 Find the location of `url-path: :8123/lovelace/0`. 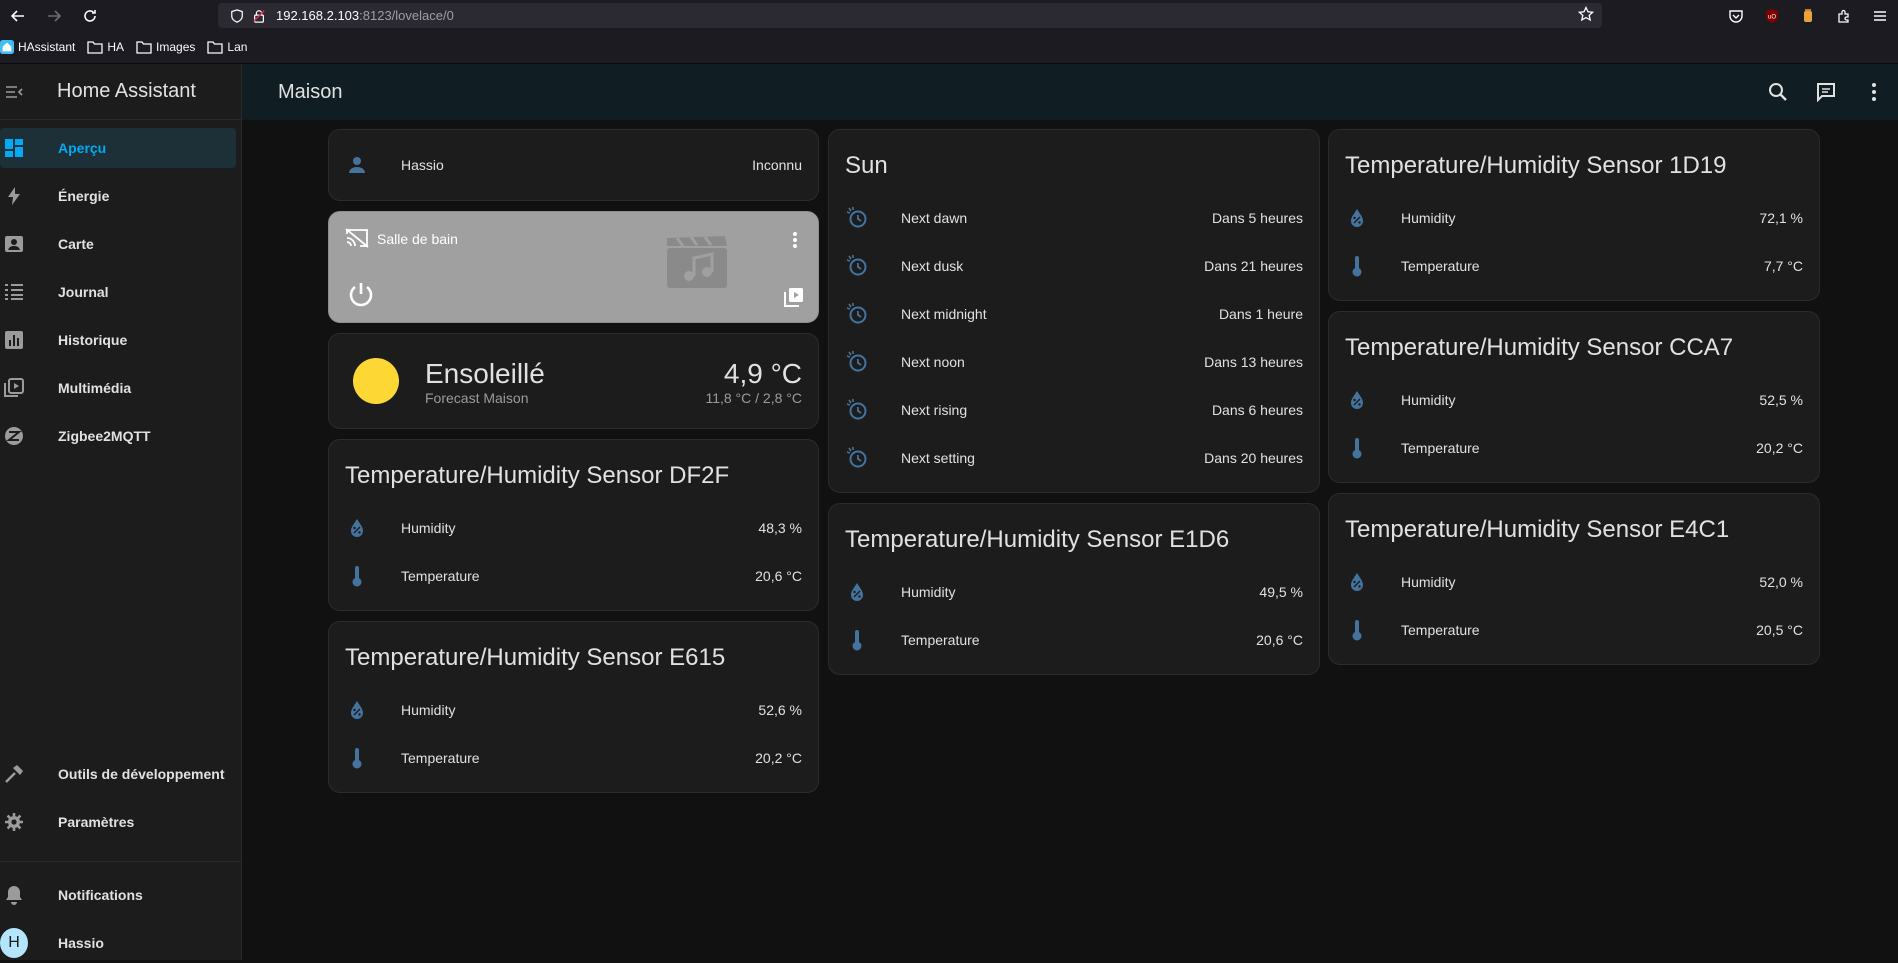

url-path: :8123/lovelace/0 is located at coordinates (406, 15).